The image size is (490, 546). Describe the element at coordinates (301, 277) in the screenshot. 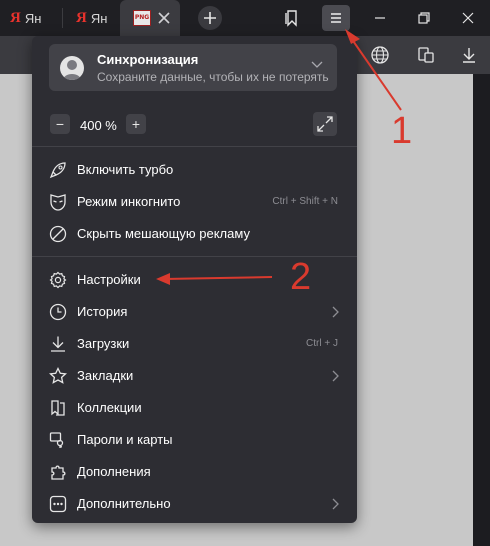

I see `annotation-number-2: 2` at that location.